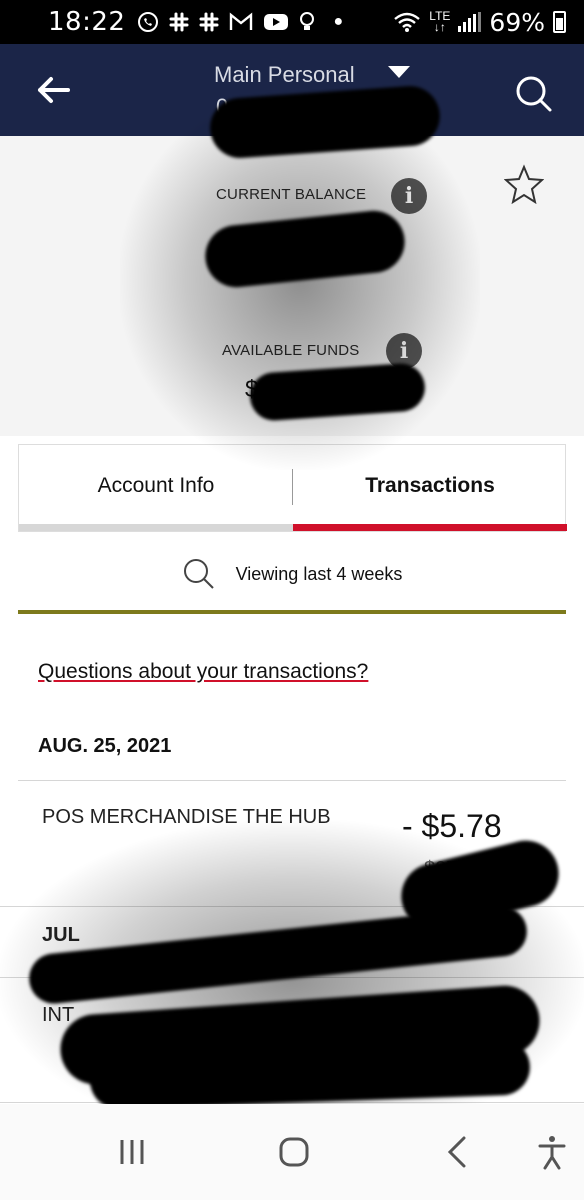  I want to click on tab-bar: Account Info Transactions, so click(292, 488).